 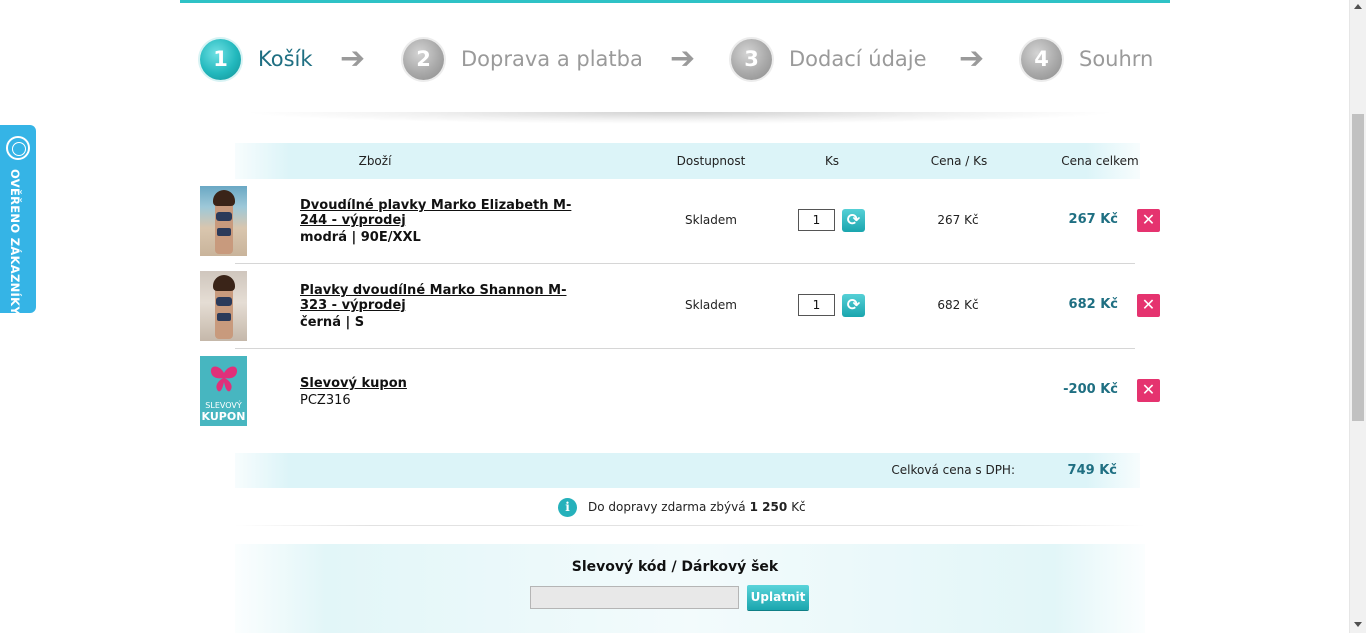 I want to click on line-total: 267 Kč, so click(x=1093, y=219).